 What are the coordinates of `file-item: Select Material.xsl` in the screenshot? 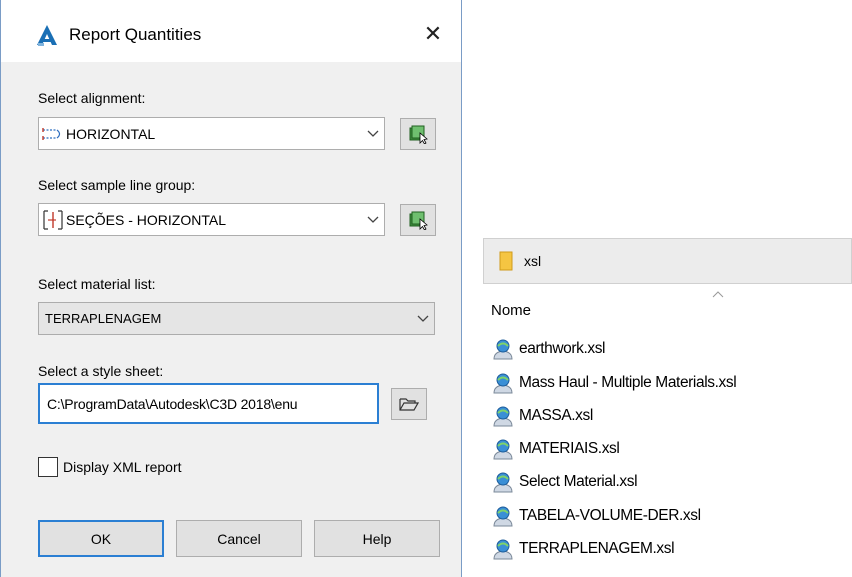 It's located at (564, 482).